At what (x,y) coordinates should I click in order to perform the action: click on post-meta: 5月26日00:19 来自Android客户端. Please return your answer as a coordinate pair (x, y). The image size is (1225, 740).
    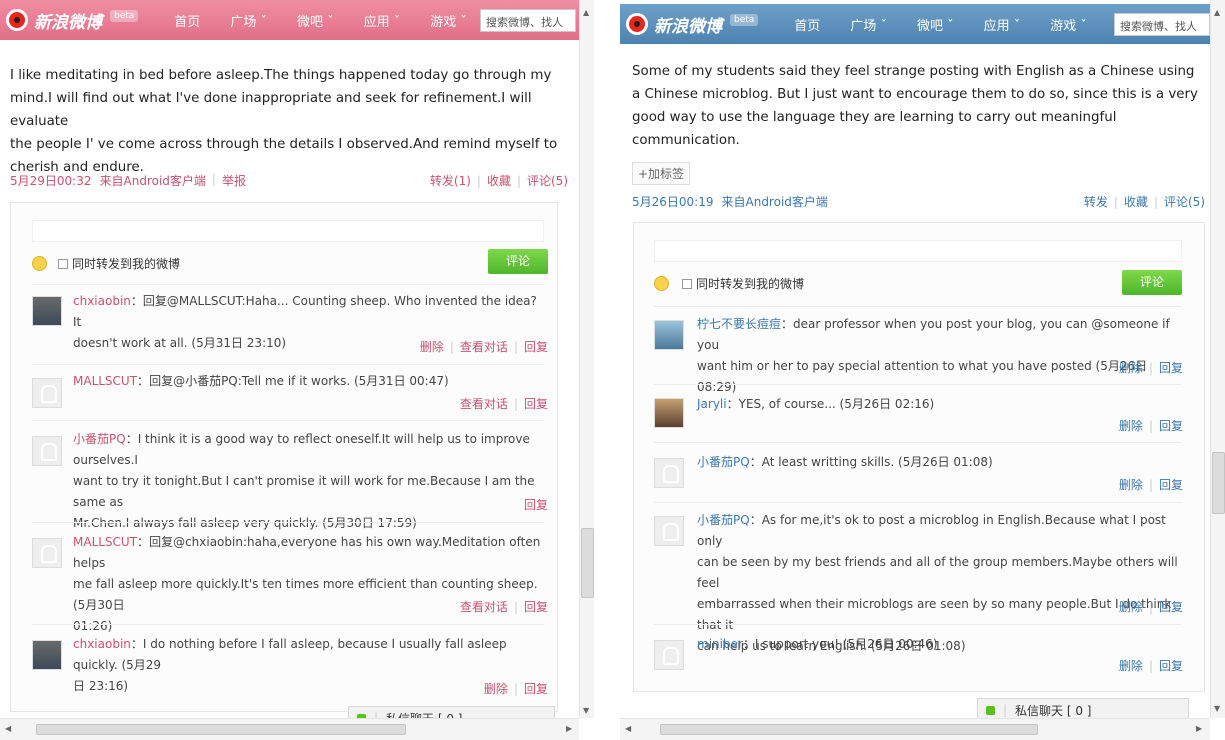
    Looking at the image, I should click on (730, 201).